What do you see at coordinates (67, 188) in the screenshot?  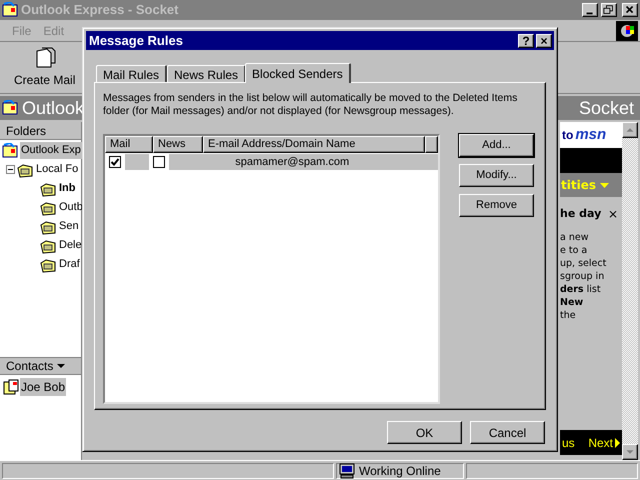 I see `tree-item: Inb` at bounding box center [67, 188].